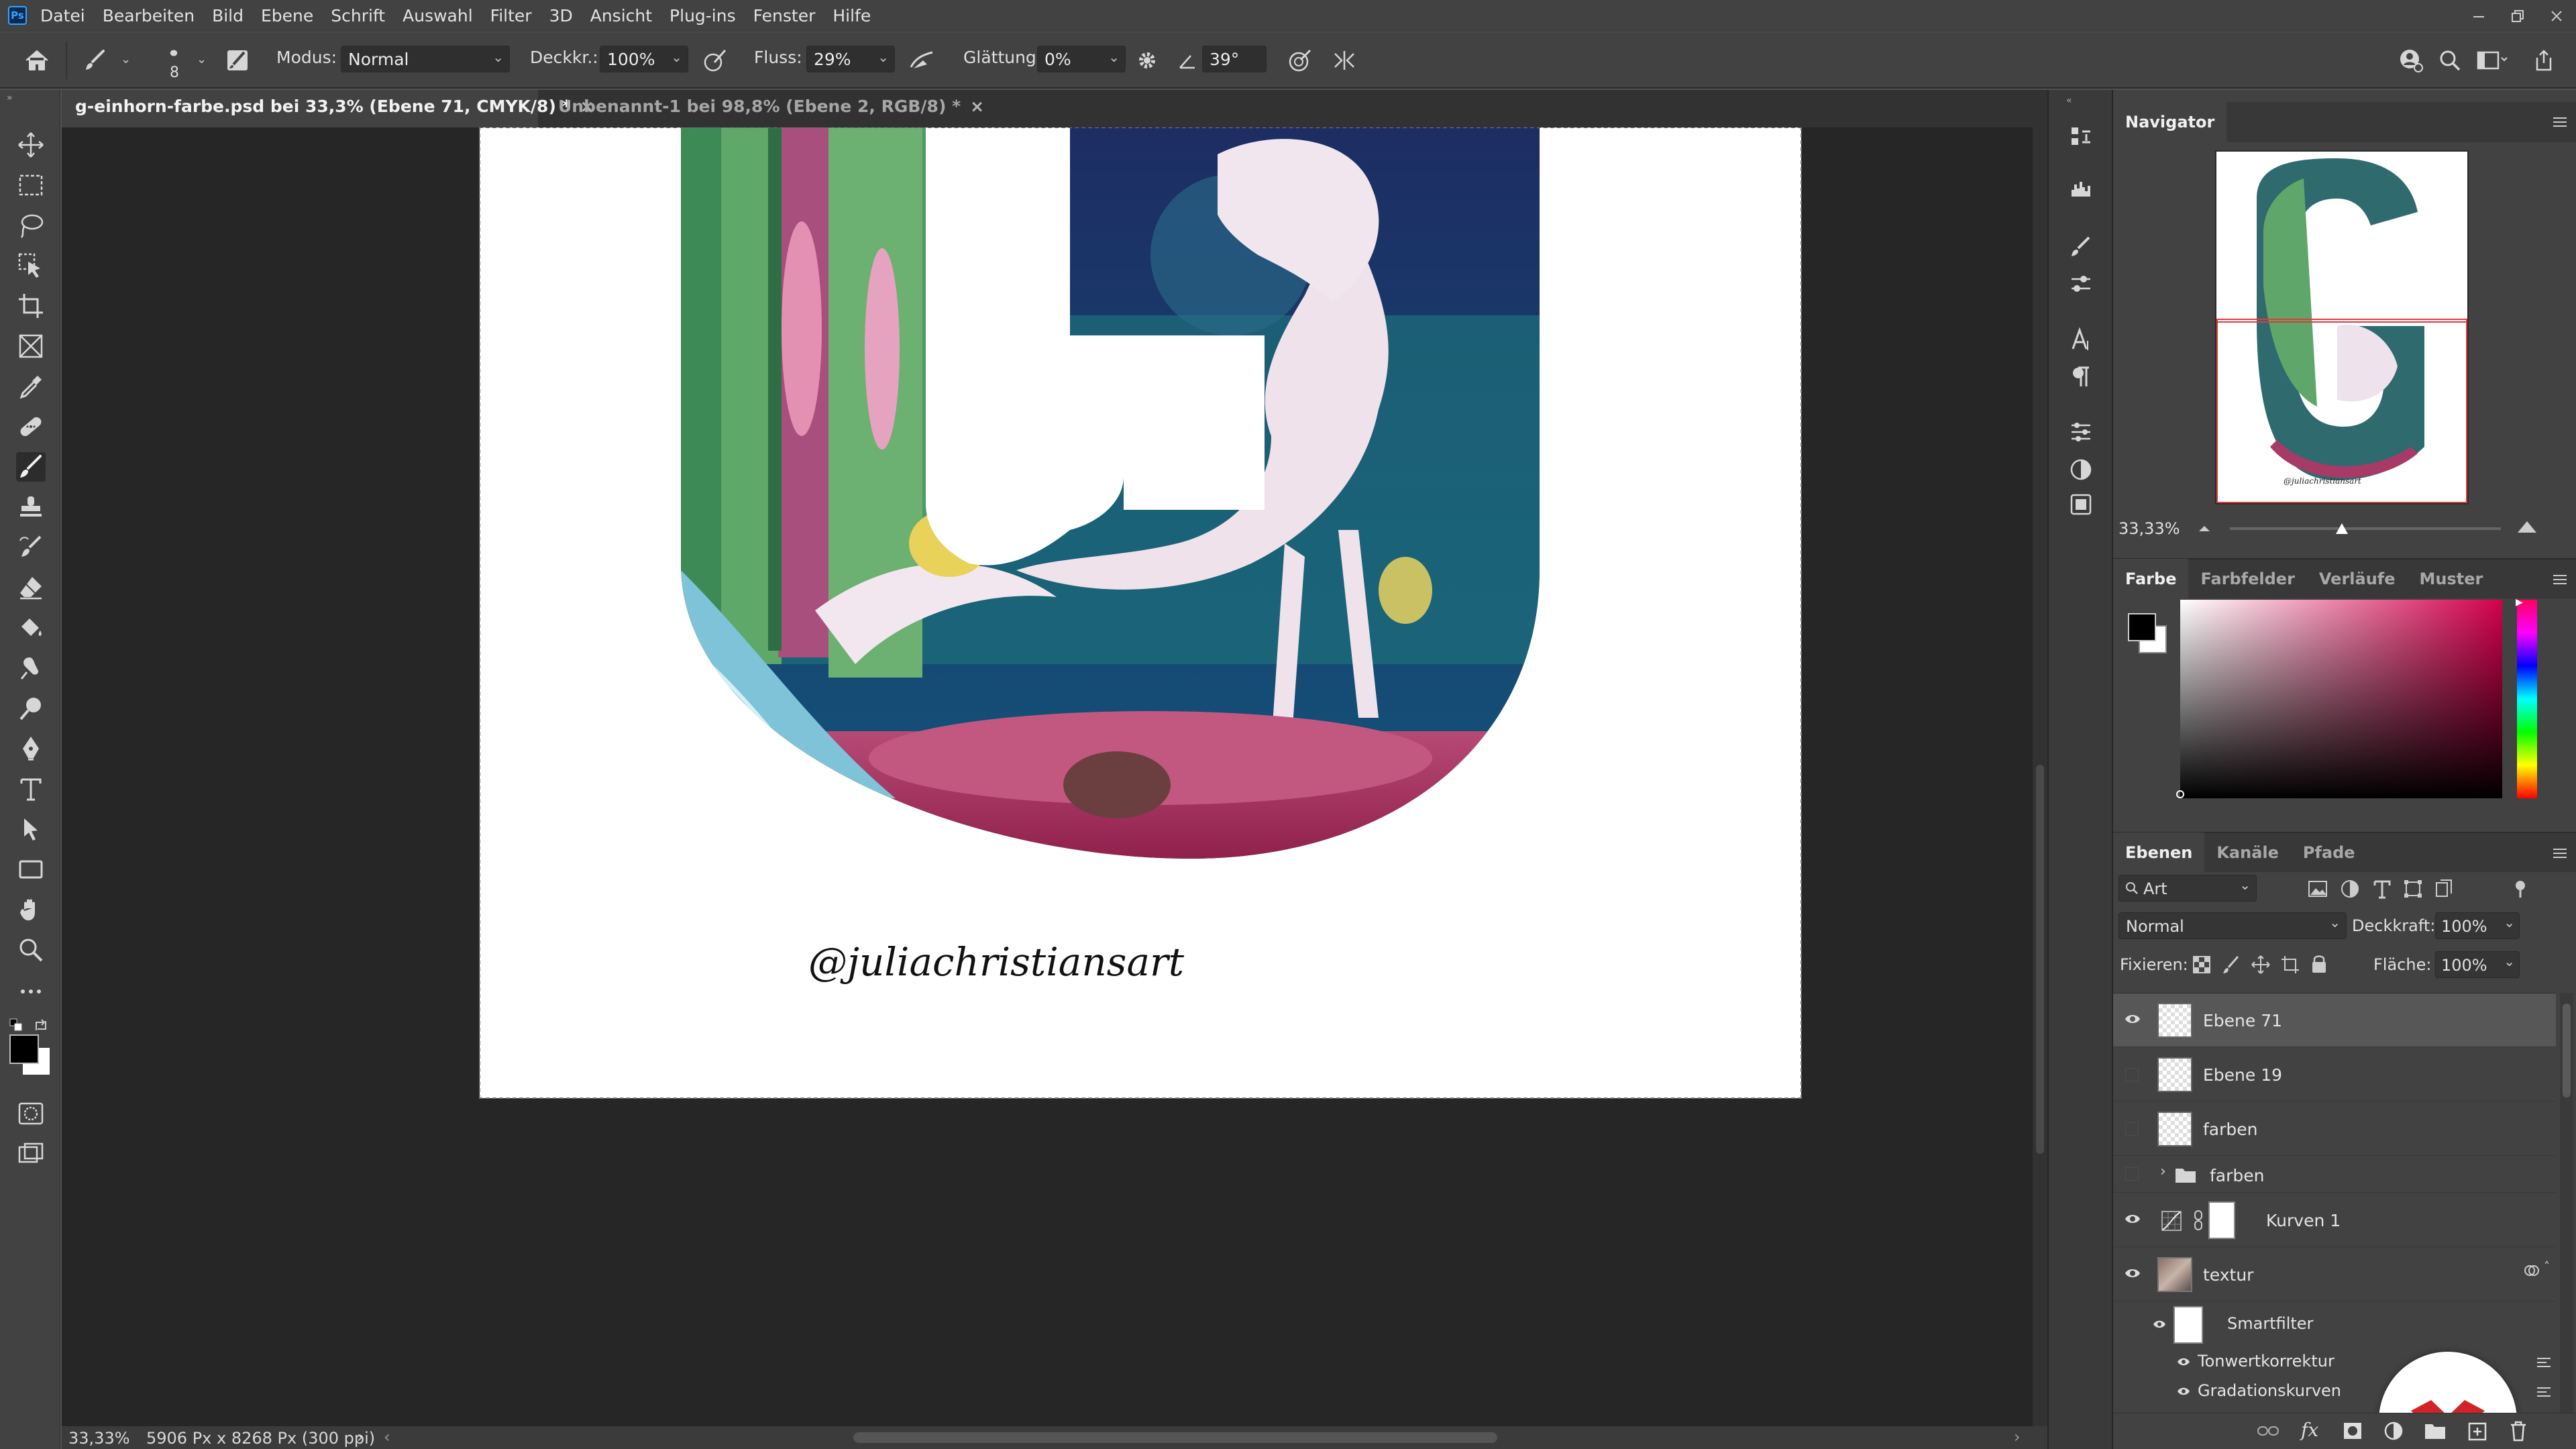 The width and height of the screenshot is (2576, 1449). I want to click on panel-menu-icon, so click(2560, 579).